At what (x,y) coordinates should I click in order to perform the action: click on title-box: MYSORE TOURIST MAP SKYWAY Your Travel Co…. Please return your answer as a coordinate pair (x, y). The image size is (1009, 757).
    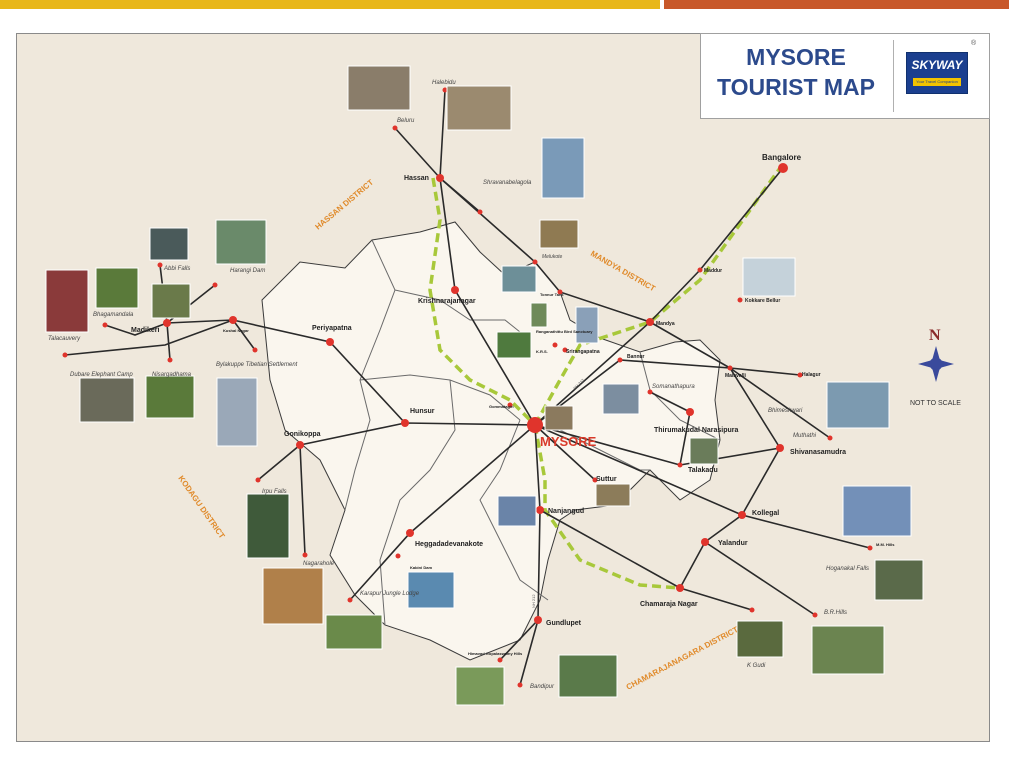
    Looking at the image, I should click on (845, 76).